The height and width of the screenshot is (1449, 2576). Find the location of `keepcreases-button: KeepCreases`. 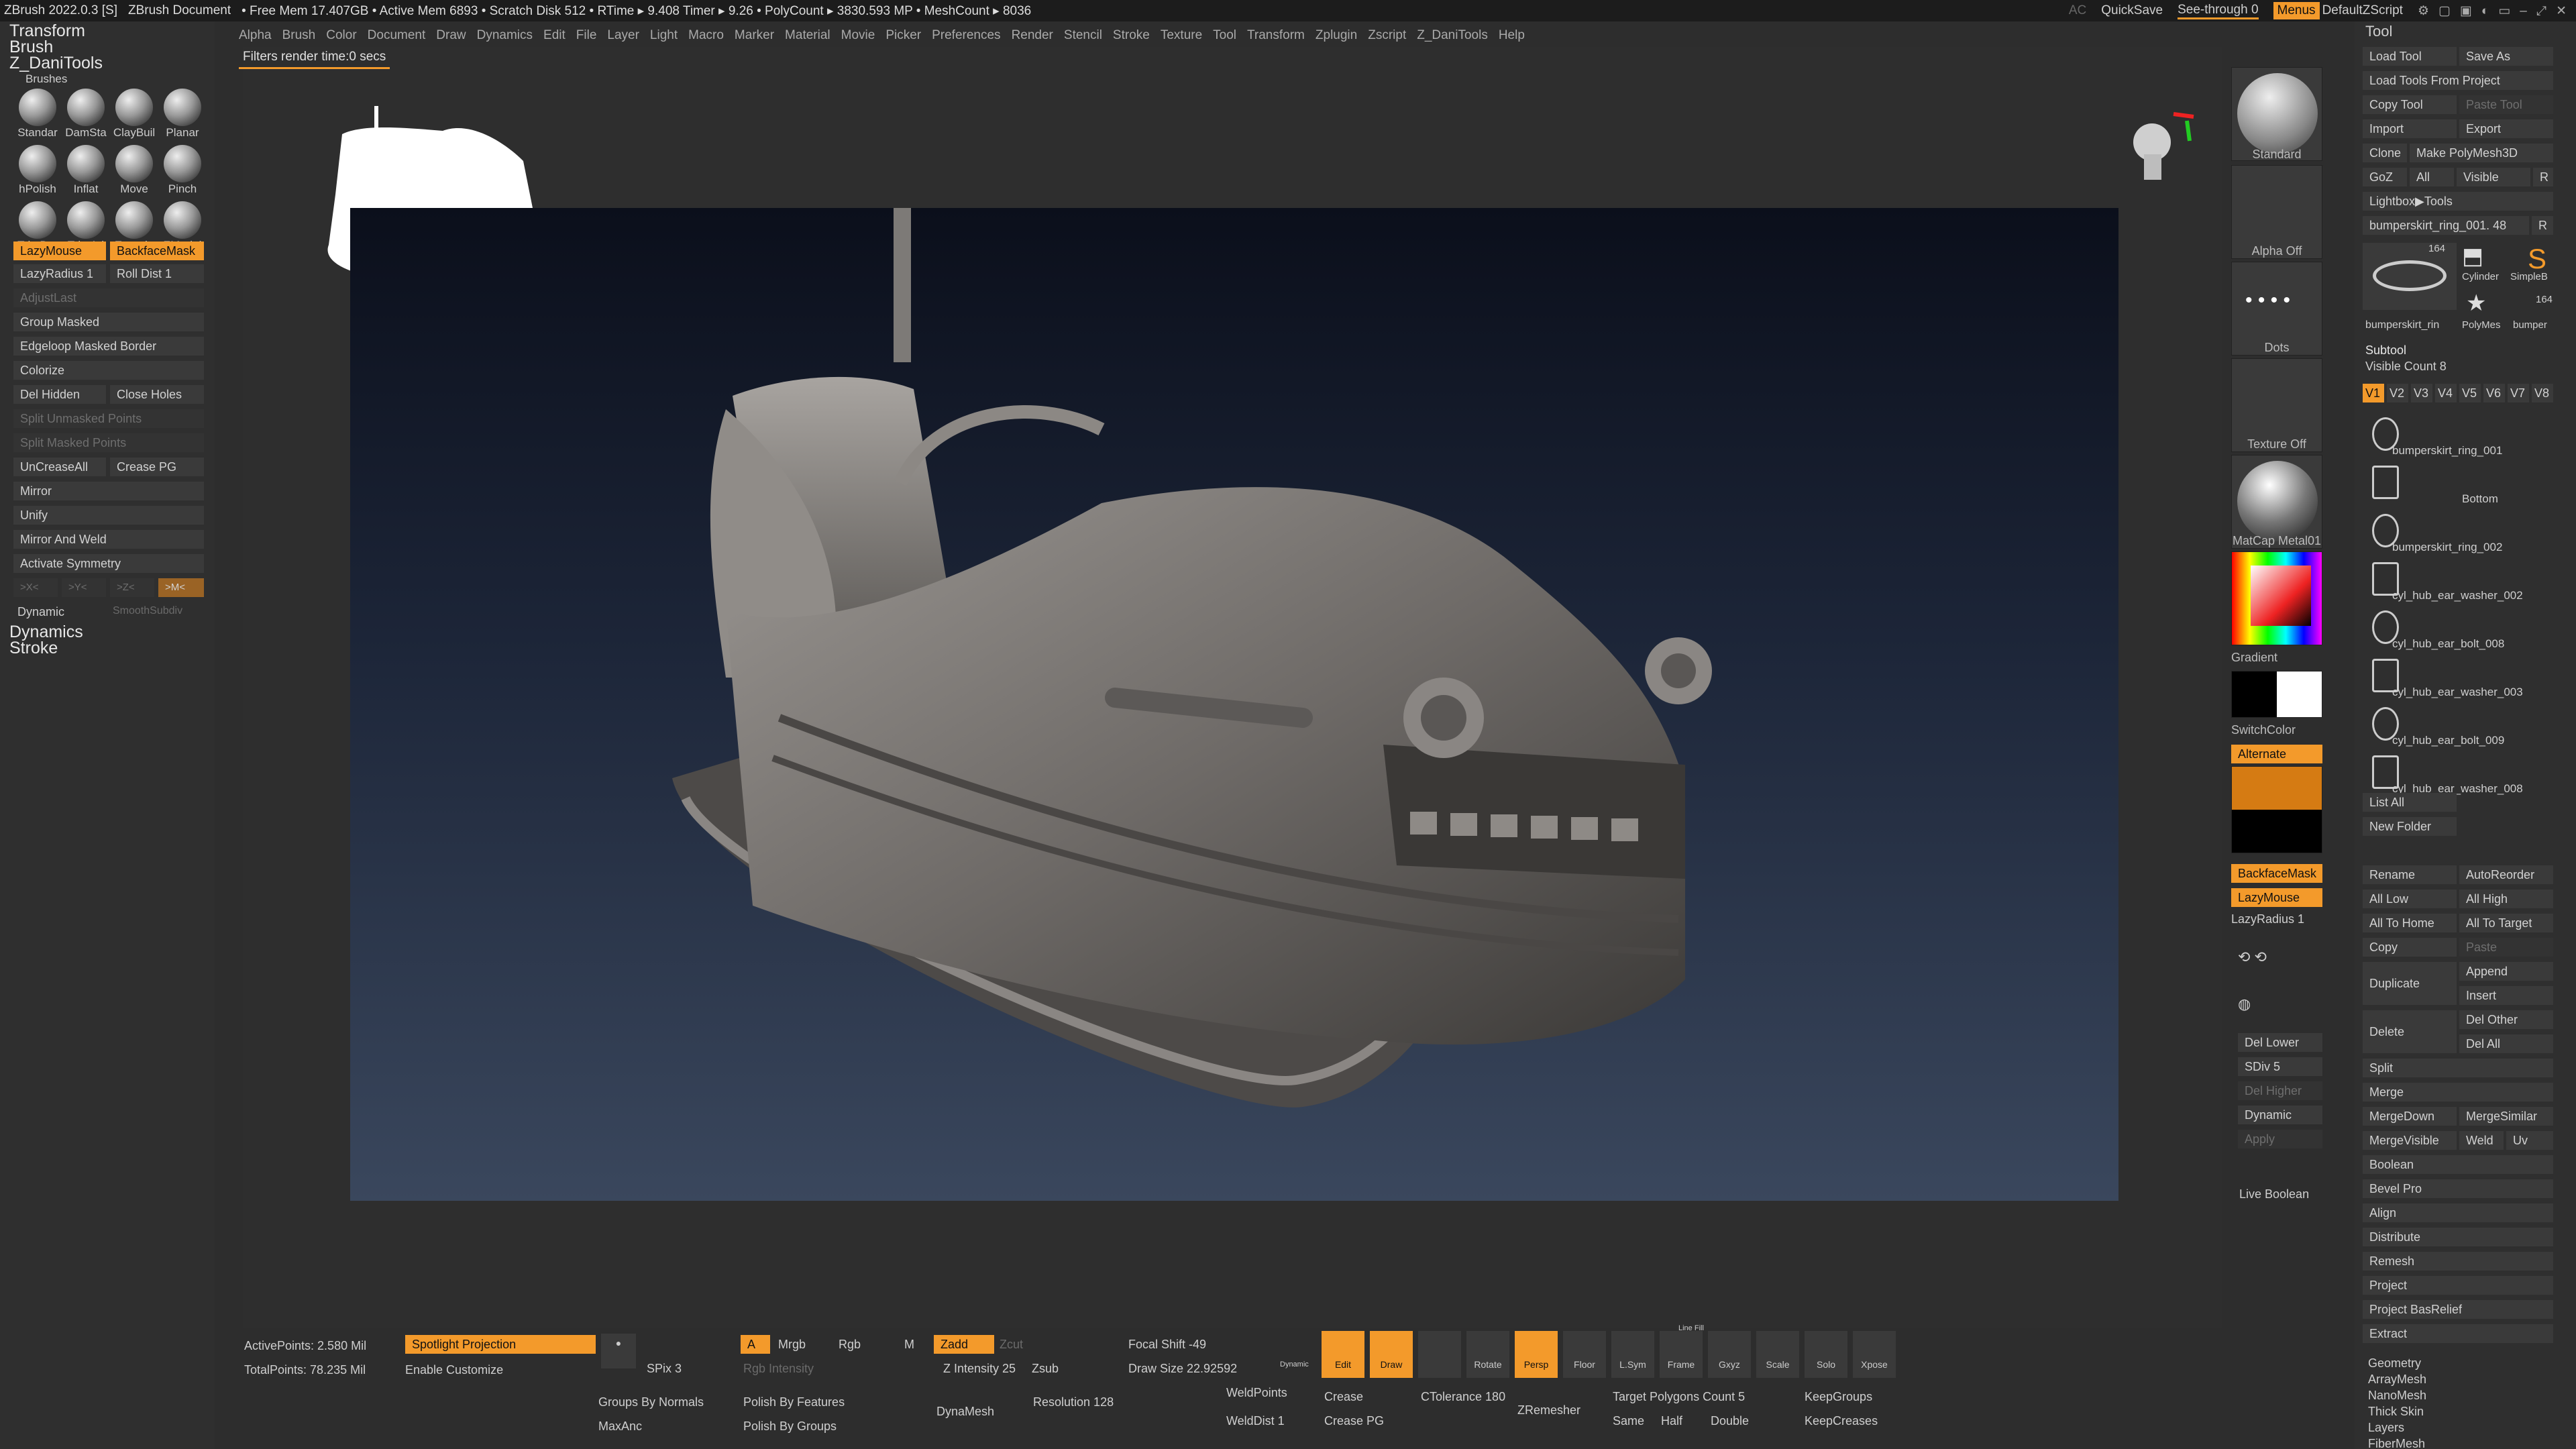

keepcreases-button: KeepCreases is located at coordinates (1841, 1421).